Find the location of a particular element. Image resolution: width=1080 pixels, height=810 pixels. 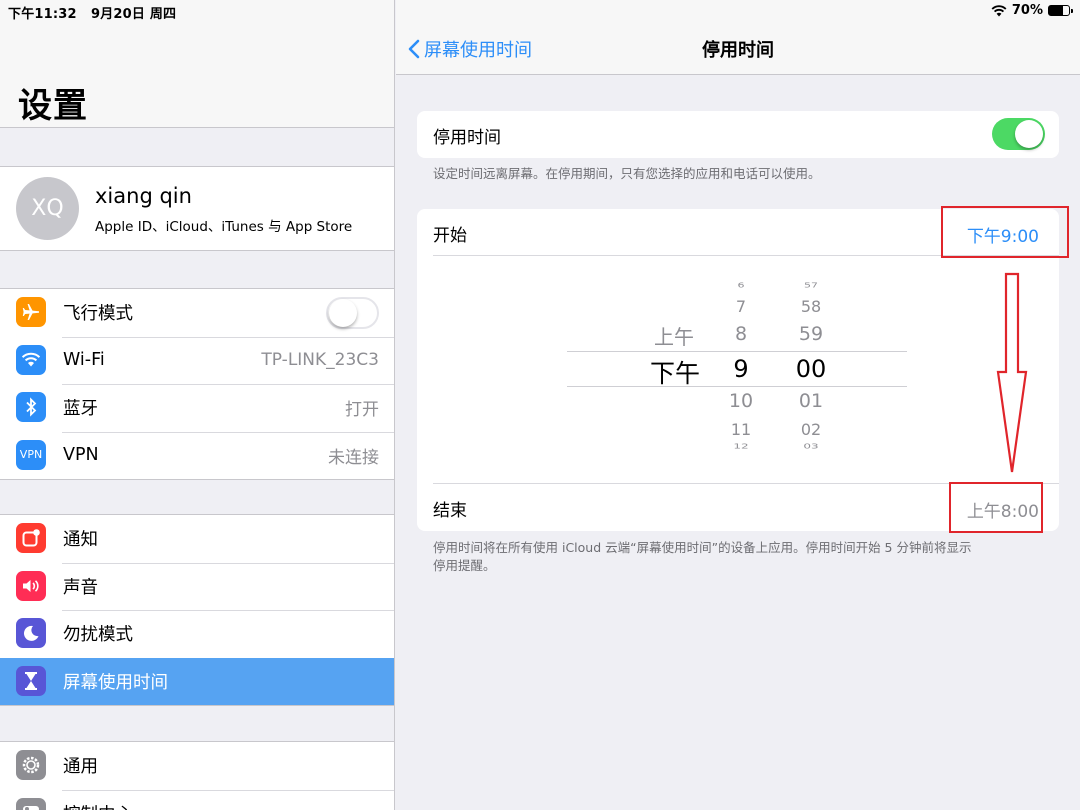

sidebar-item-general: 通用 is located at coordinates (197, 766).